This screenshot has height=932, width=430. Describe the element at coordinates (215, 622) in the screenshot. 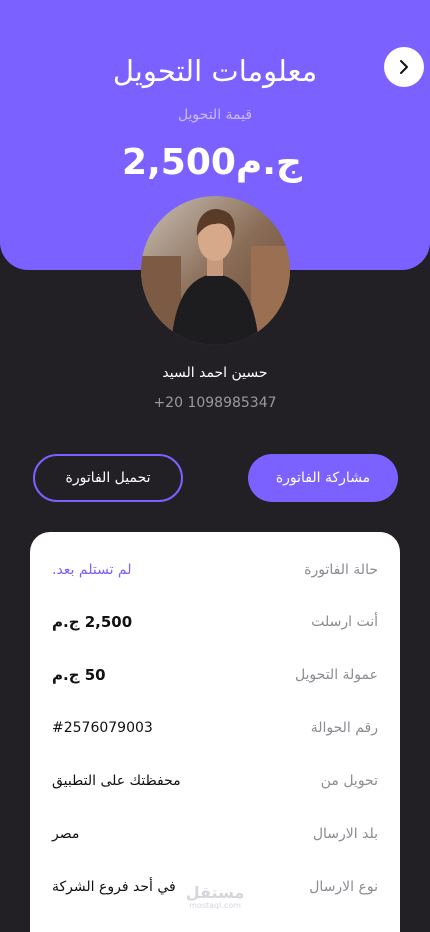

I see `detail-row-sent: أنت ارسلت 2,500 ج.م` at that location.